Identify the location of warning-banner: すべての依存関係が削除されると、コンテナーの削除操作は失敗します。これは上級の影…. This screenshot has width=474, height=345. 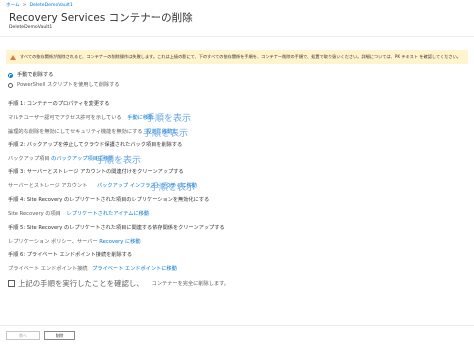
(237, 57).